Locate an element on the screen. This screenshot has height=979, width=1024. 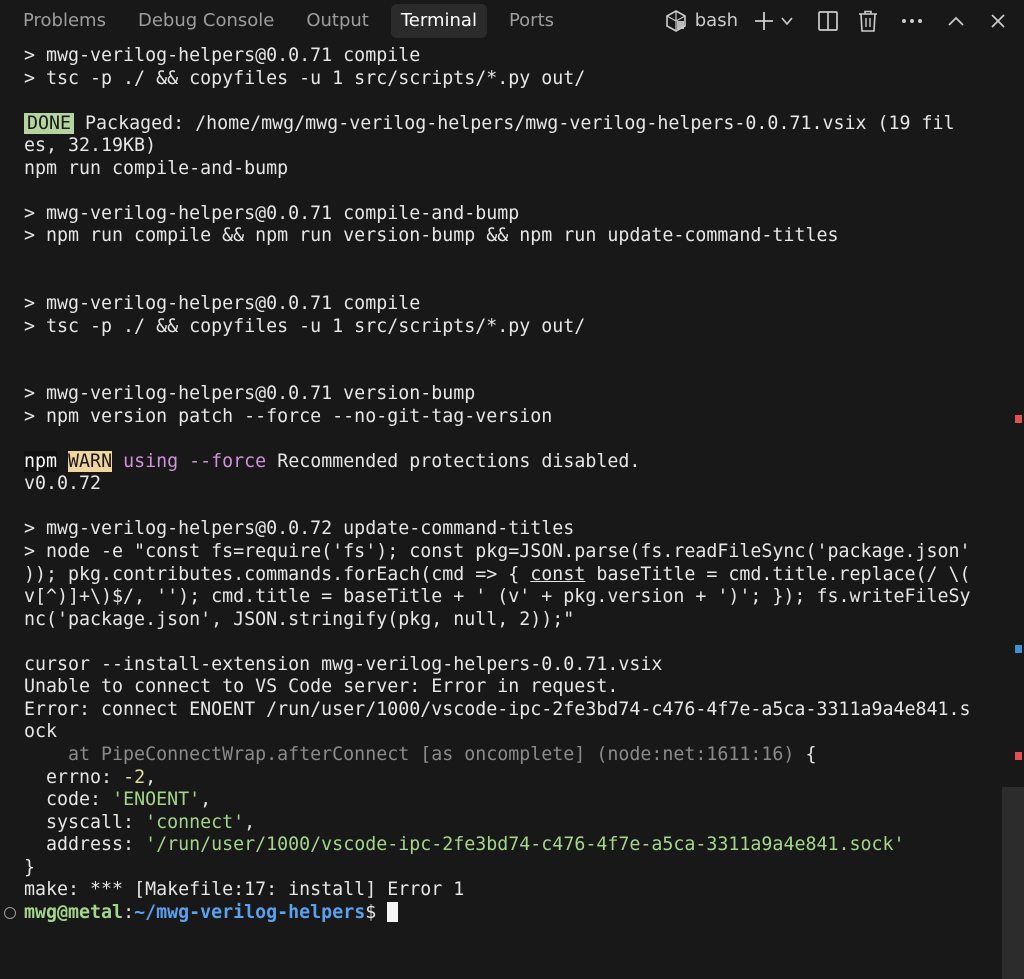
kill-terminal-button is located at coordinates (868, 21).